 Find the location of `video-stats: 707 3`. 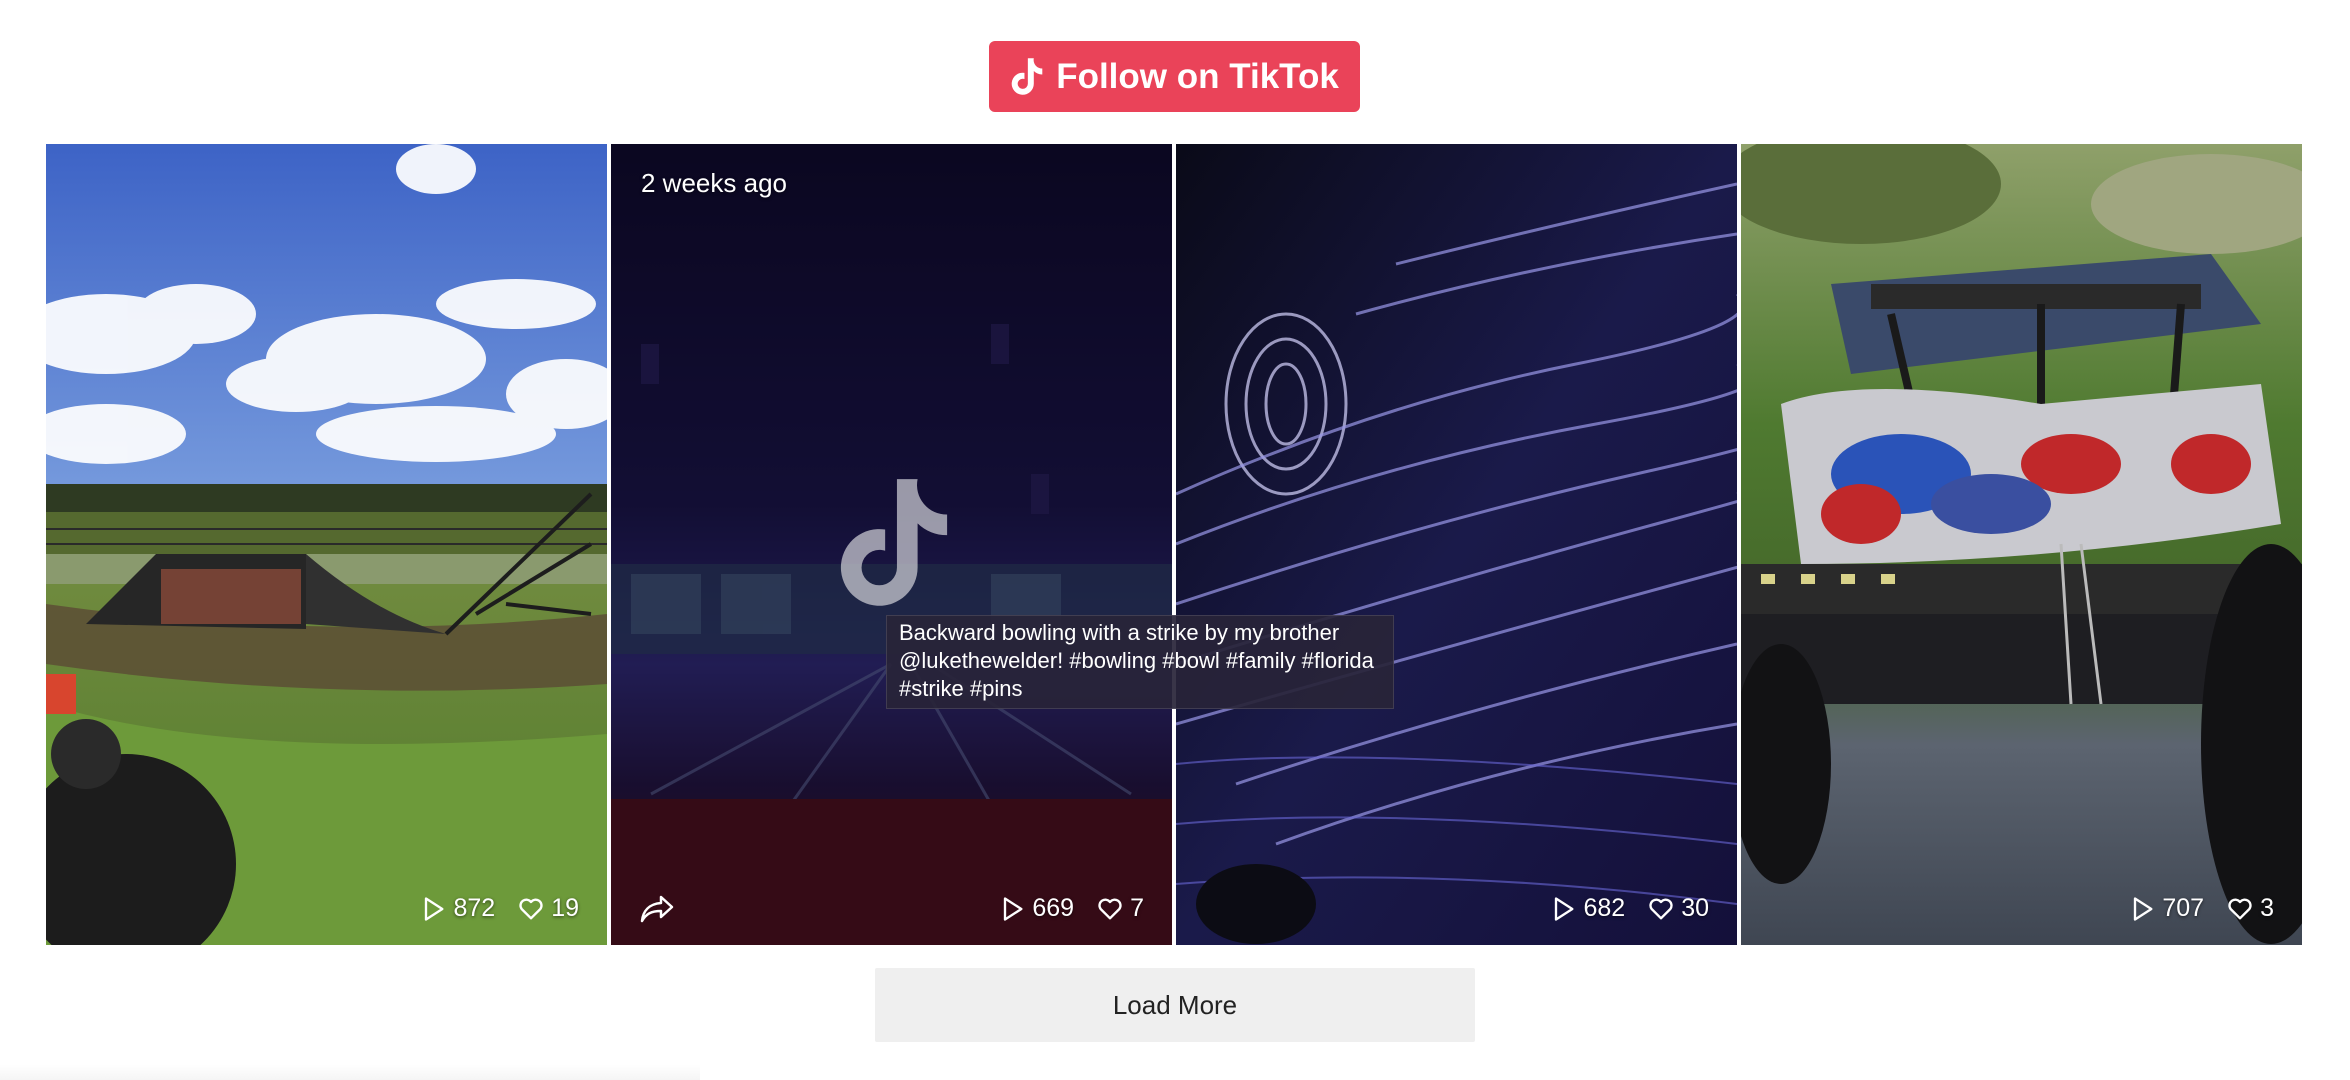

video-stats: 707 3 is located at coordinates (2201, 908).